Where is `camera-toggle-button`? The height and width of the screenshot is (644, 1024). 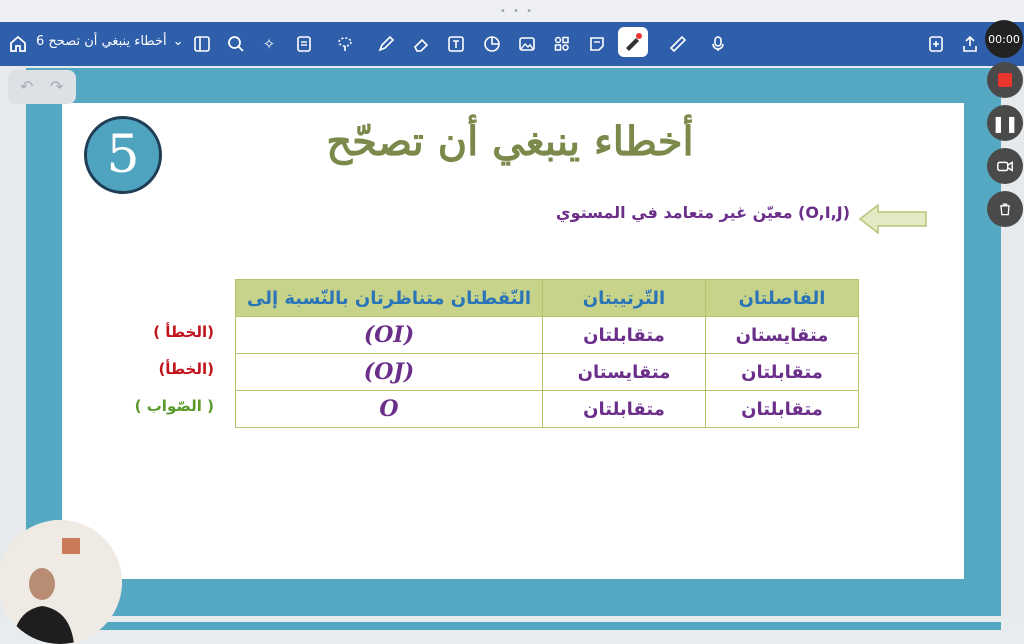
camera-toggle-button is located at coordinates (1005, 166).